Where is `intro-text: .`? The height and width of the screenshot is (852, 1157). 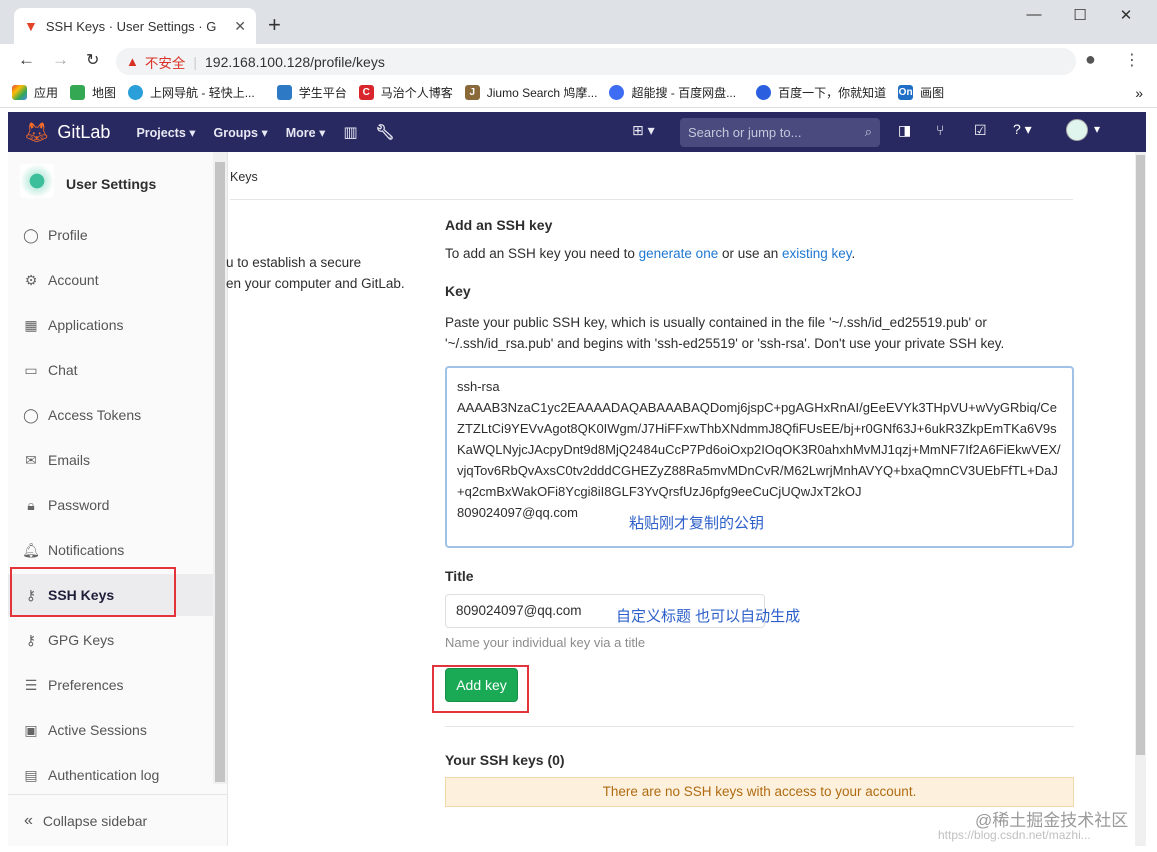
intro-text: . is located at coordinates (853, 253).